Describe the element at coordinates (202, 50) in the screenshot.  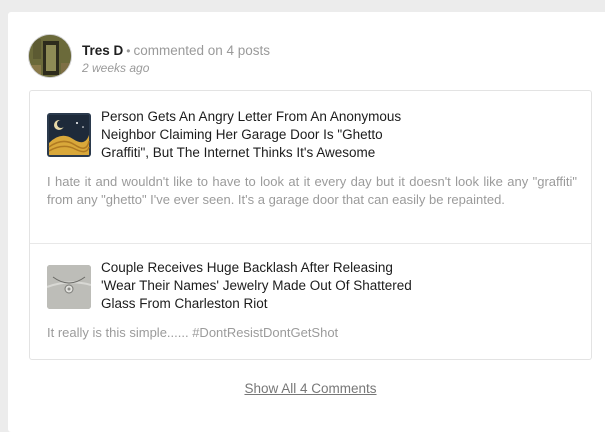
I see `activity-text: commented on 4 posts` at that location.